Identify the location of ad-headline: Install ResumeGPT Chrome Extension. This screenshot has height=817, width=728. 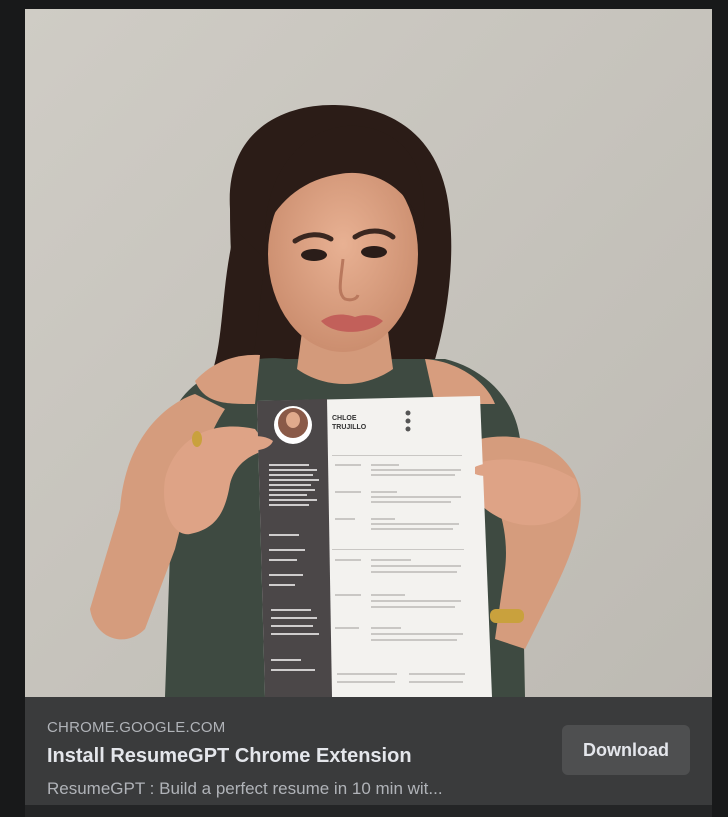
(229, 756).